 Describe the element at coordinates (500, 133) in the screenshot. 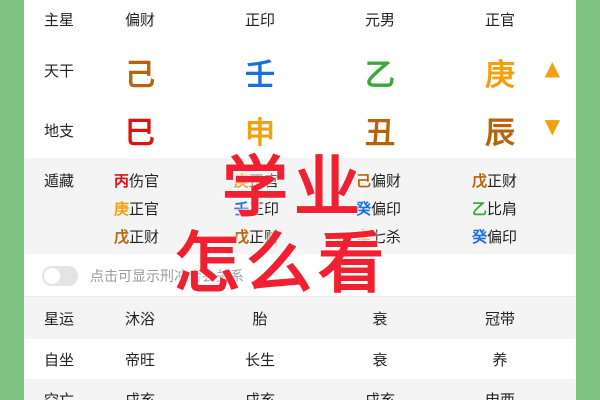

I see `branch-char: 辰` at that location.